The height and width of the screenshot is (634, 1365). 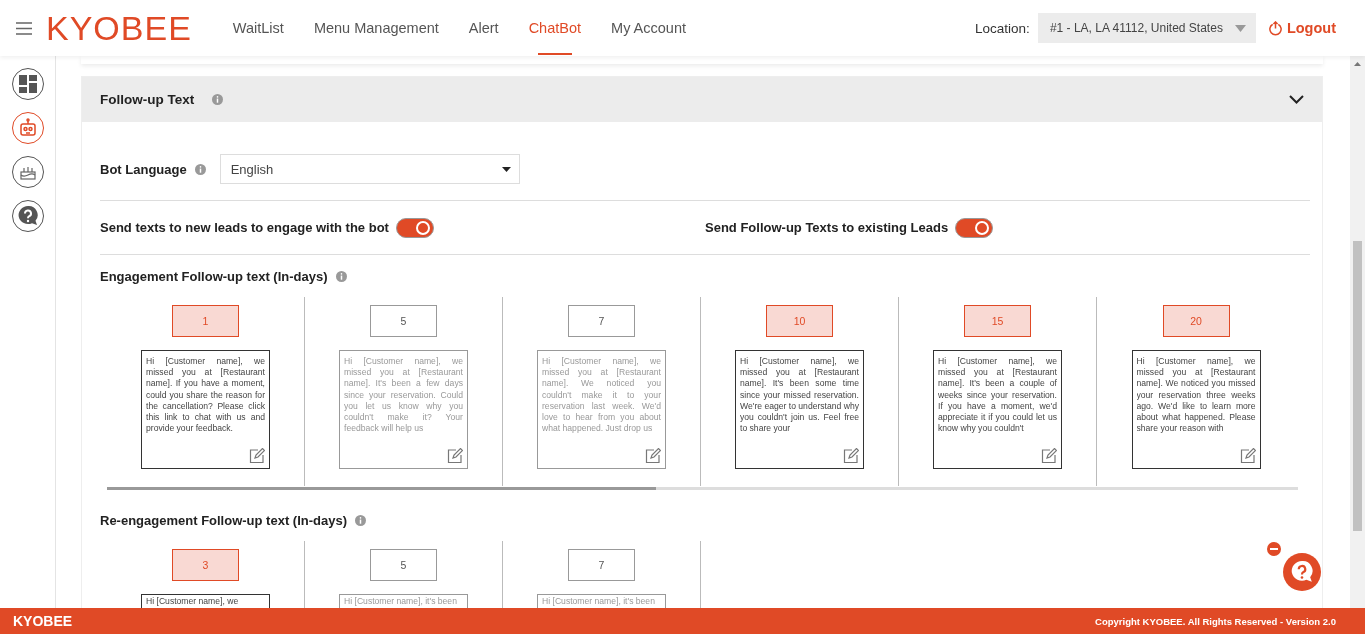 I want to click on scroll-up-icon, so click(x=1357, y=64).